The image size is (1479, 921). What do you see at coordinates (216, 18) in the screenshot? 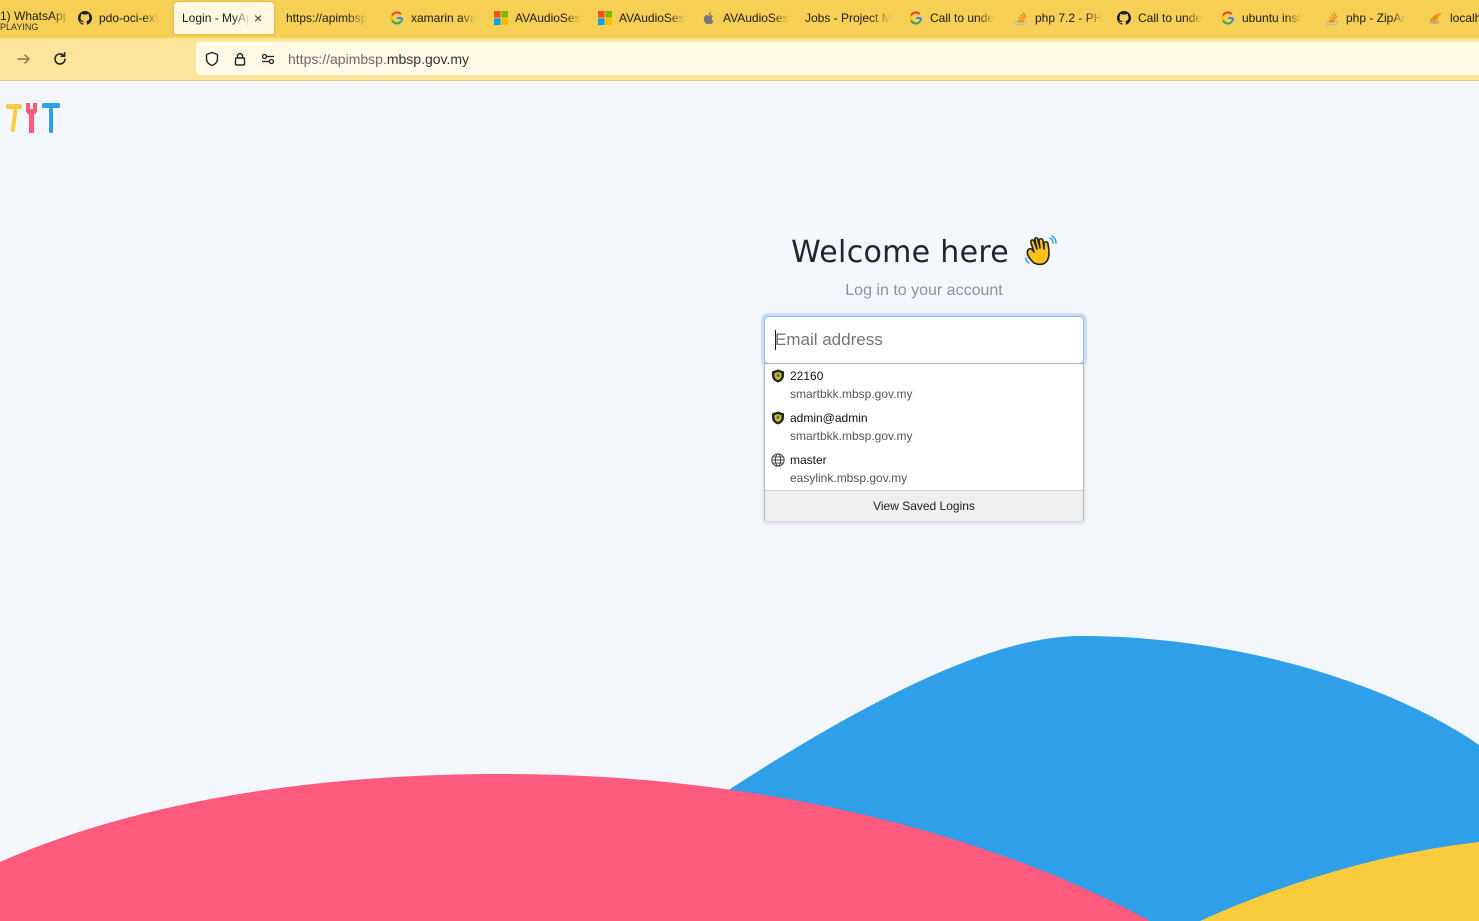
I see `tab-label: Login - MyApi` at bounding box center [216, 18].